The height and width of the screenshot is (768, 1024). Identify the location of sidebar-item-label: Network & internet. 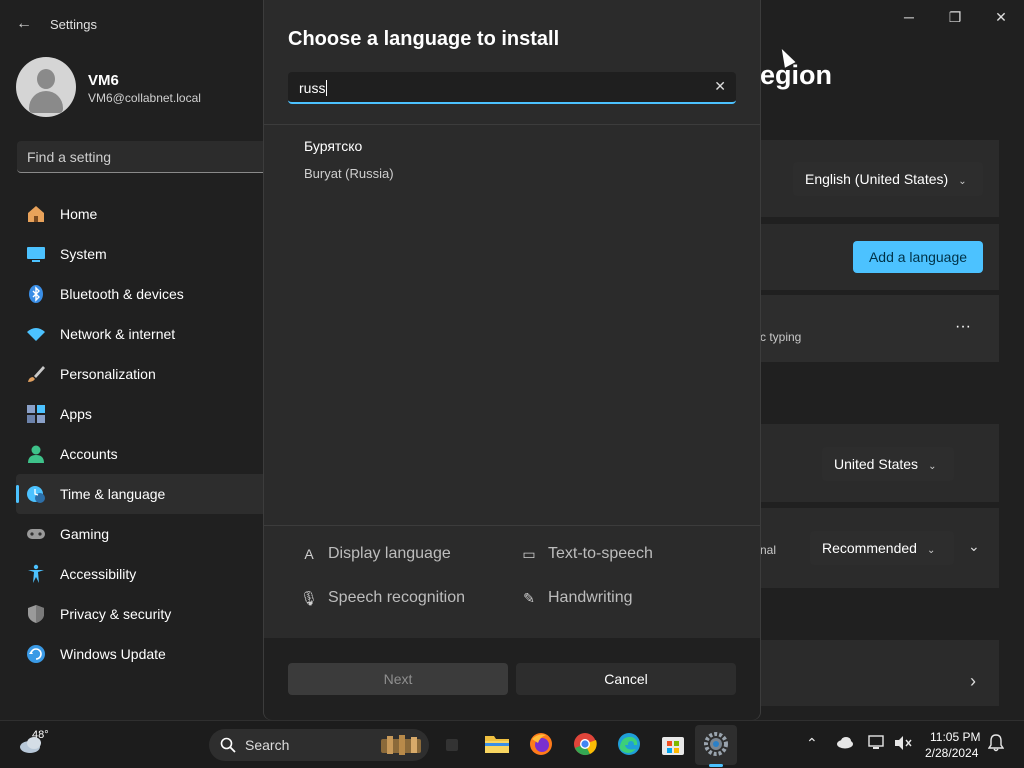
(118, 334).